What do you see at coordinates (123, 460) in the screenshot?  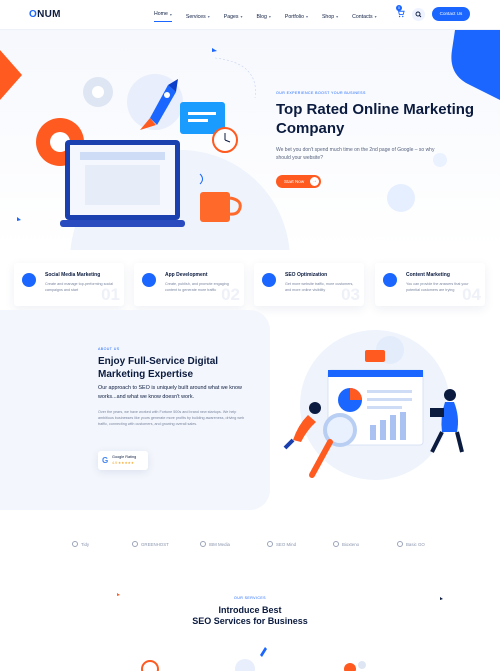 I see `google-rating-badge: G Google Rating 4.9 ★★★★★` at bounding box center [123, 460].